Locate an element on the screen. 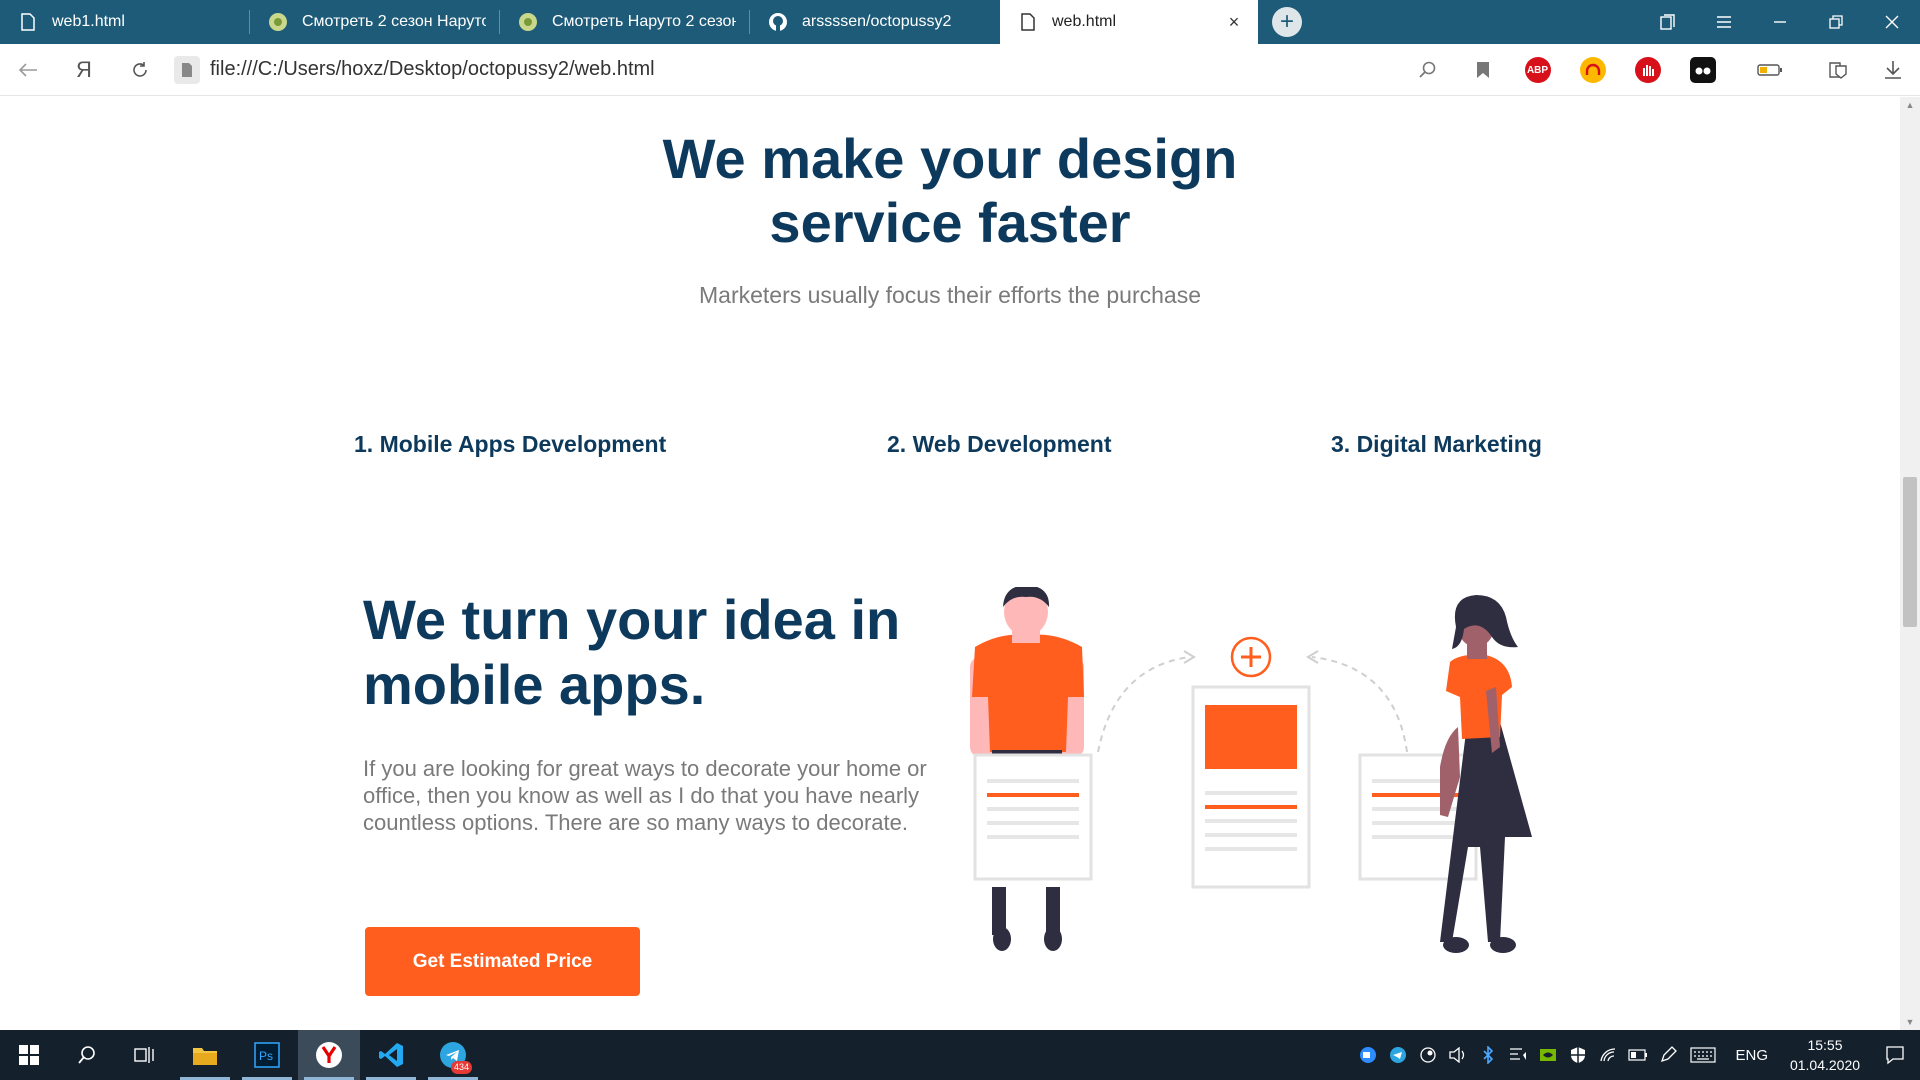 This screenshot has width=1920, height=1080. telegram-button: 434 is located at coordinates (453, 1055).